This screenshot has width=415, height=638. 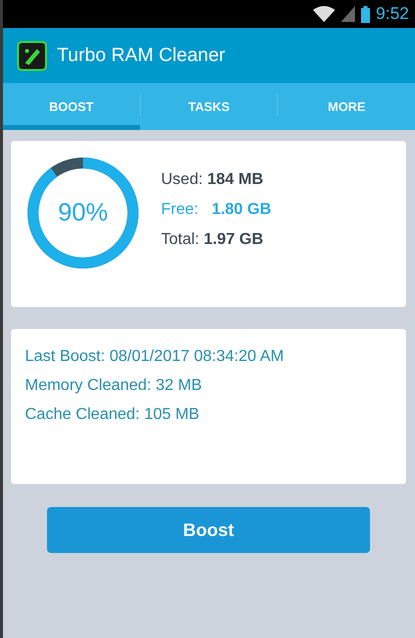 What do you see at coordinates (212, 180) in the screenshot?
I see `memory-stat: Used: 184 MB` at bounding box center [212, 180].